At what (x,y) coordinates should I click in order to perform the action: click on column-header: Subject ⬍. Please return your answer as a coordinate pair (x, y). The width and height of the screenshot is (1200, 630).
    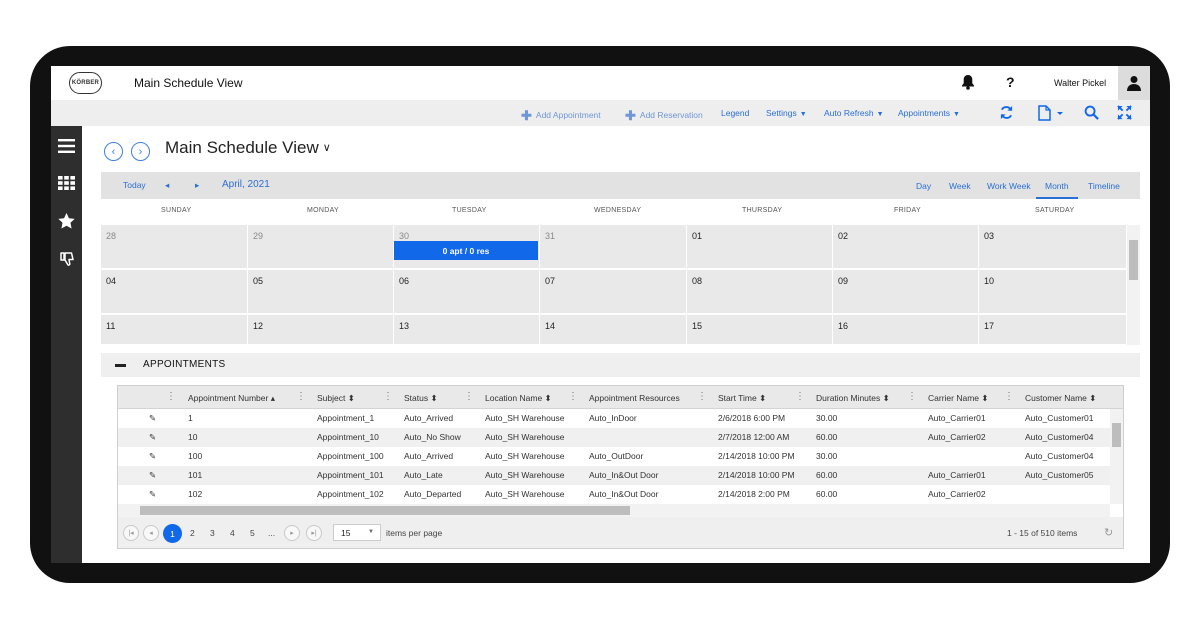
    Looking at the image, I should click on (336, 398).